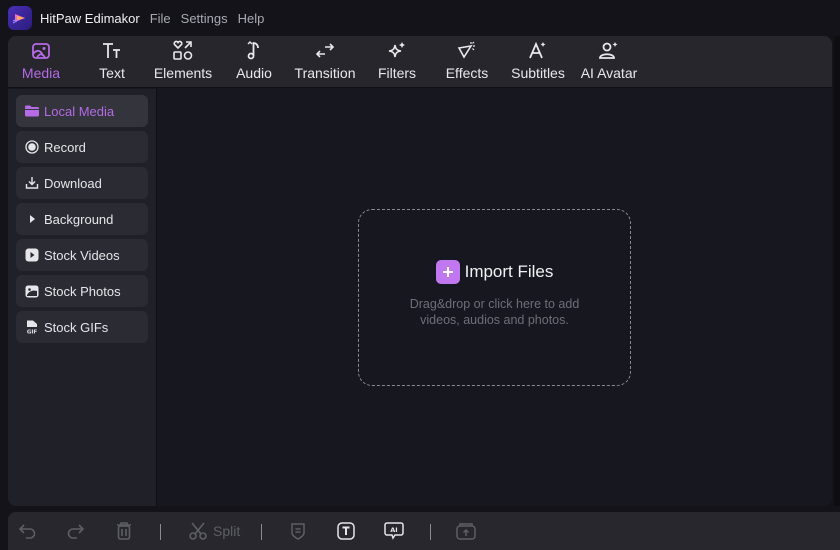  Describe the element at coordinates (509, 271) in the screenshot. I see `import-files-label: Import Files` at that location.